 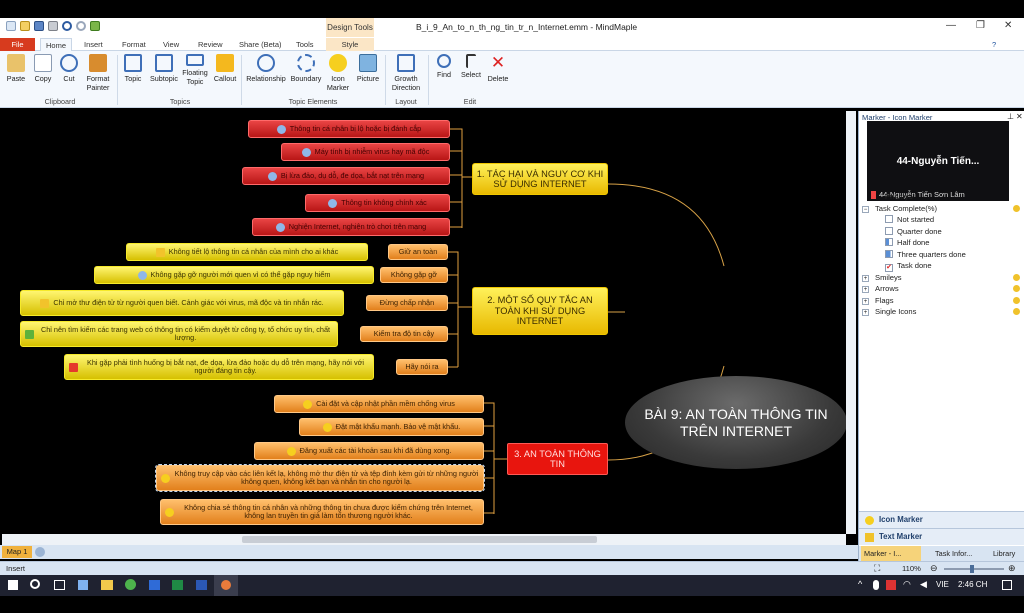 I want to click on collapse-icon: −, so click(x=865, y=209).